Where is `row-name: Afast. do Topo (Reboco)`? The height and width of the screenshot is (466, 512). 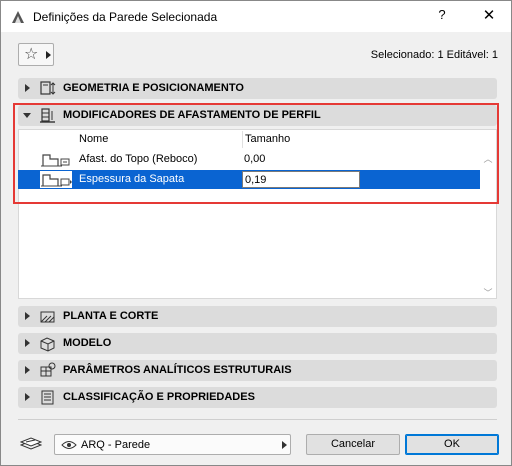 row-name: Afast. do Topo (Reboco) is located at coordinates (138, 159).